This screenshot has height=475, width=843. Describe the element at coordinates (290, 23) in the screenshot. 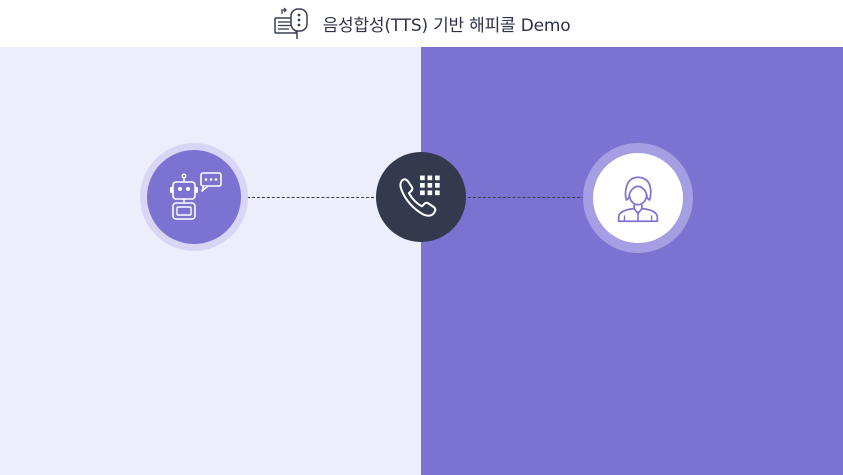

I see `chat-document-icon` at that location.